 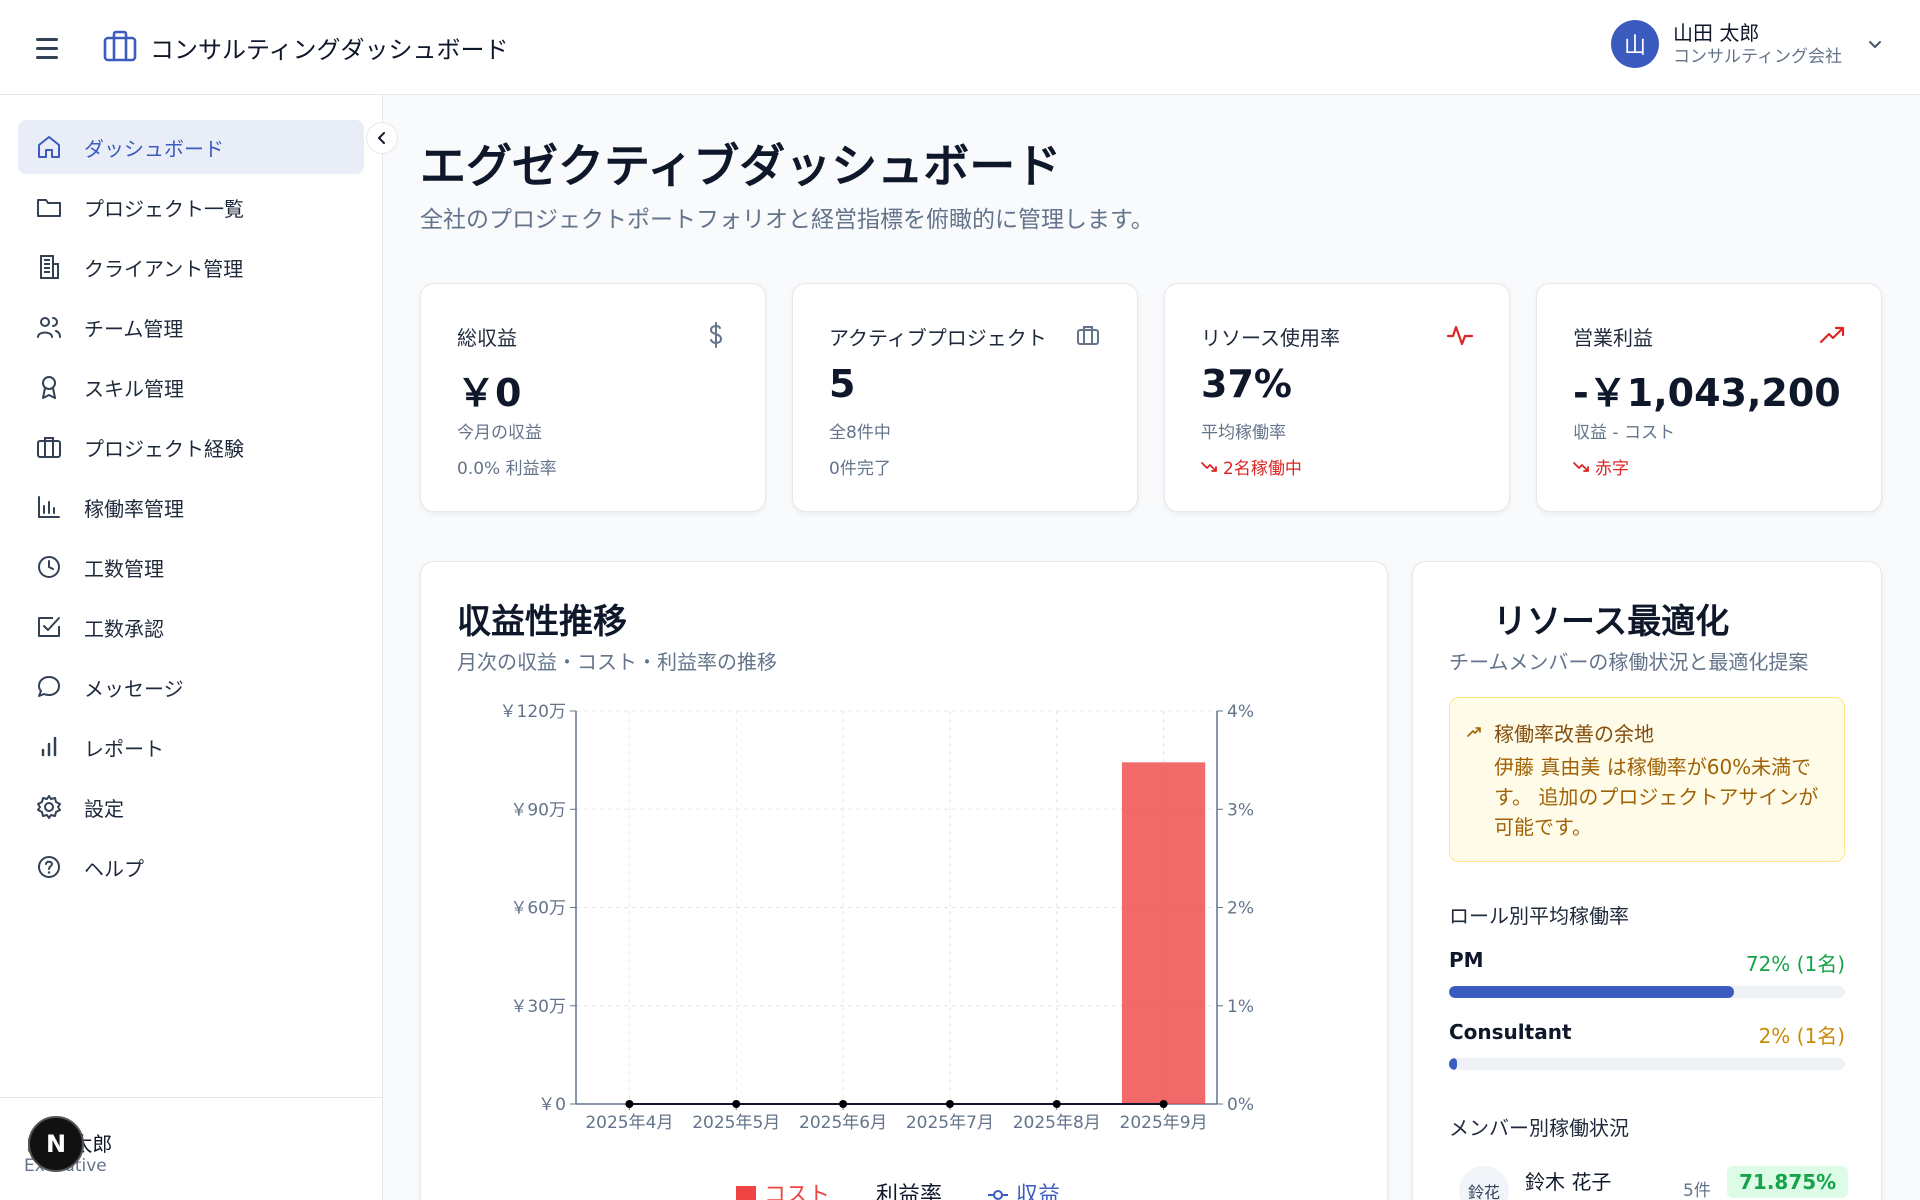 What do you see at coordinates (1262, 469) in the screenshot?
I see `stat-extra-text: 2名稼働中` at bounding box center [1262, 469].